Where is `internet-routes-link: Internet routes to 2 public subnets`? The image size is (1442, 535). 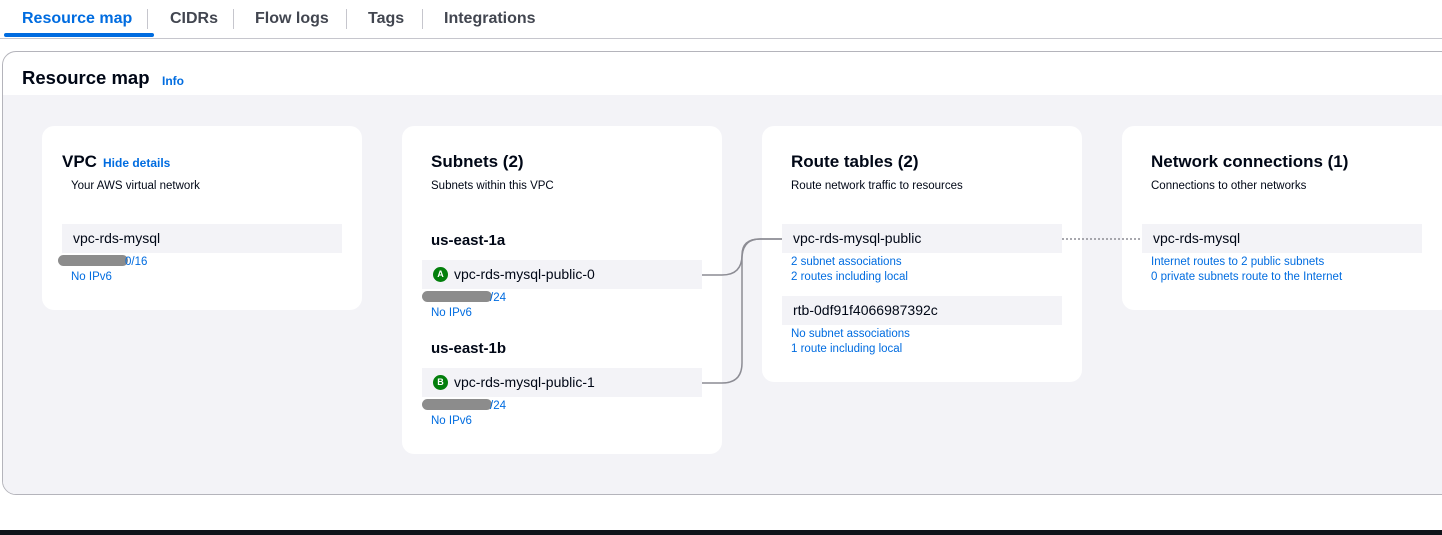
internet-routes-link: Internet routes to 2 public subnets is located at coordinates (1237, 262).